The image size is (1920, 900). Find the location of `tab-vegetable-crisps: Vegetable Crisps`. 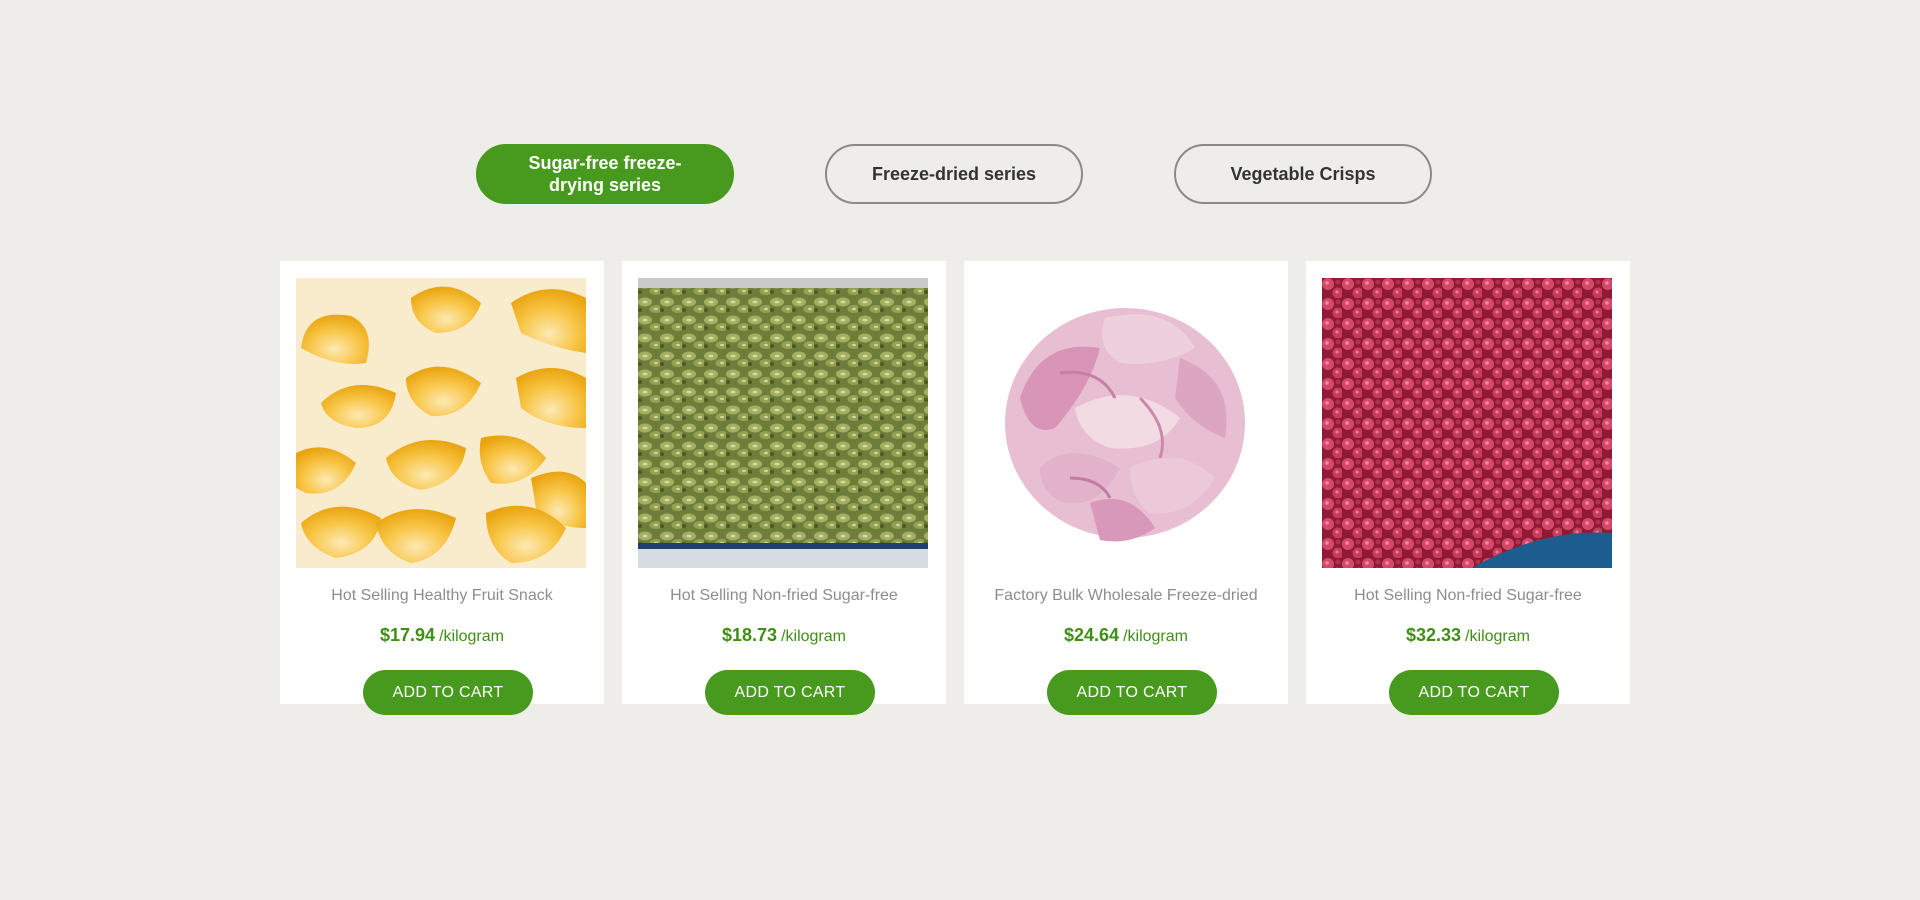

tab-vegetable-crisps: Vegetable Crisps is located at coordinates (1303, 174).